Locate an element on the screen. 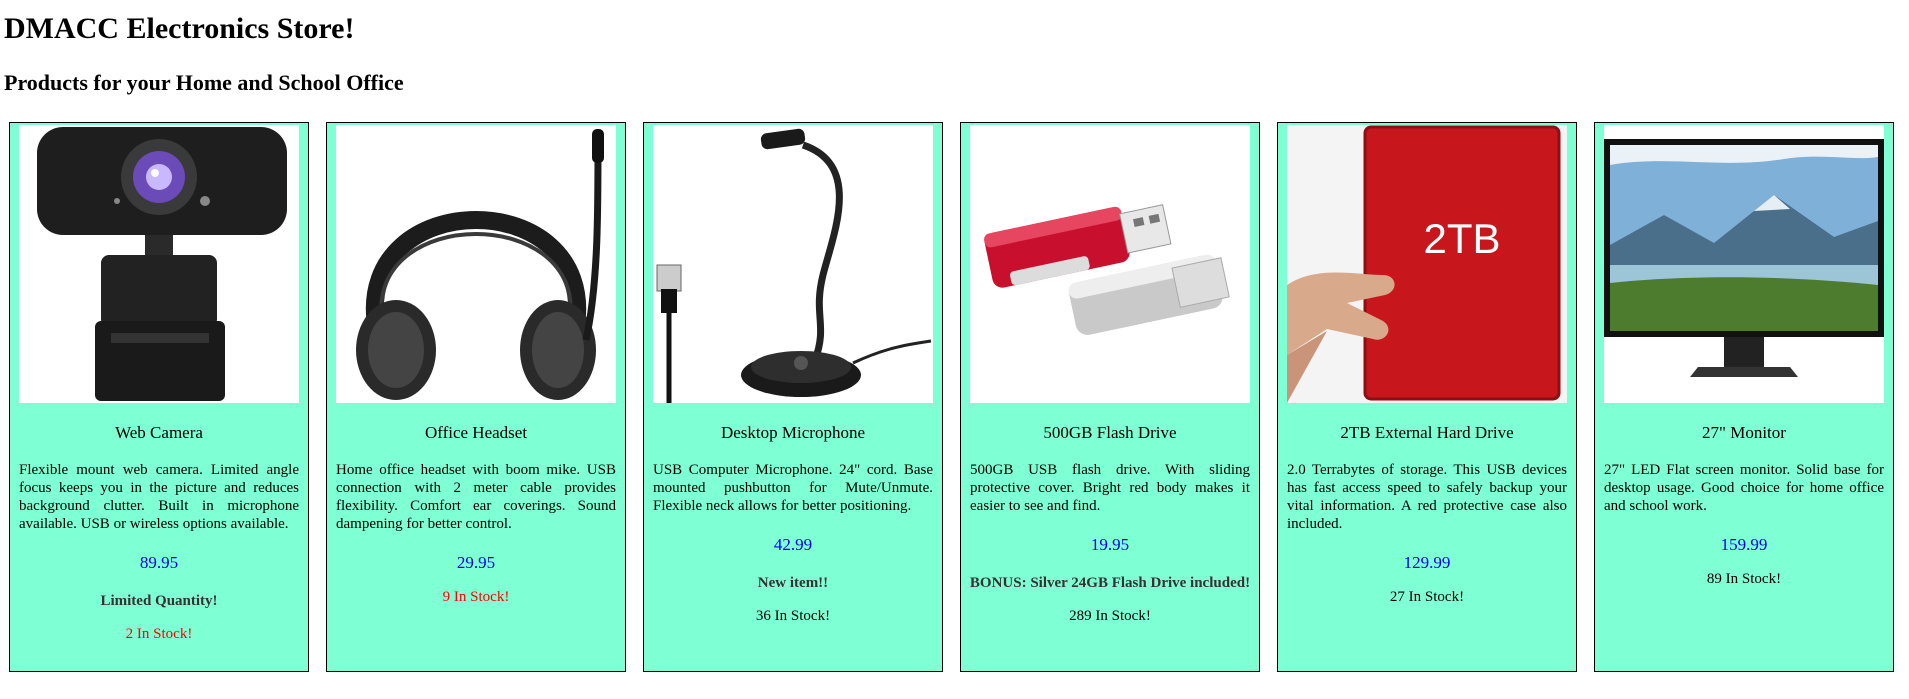 The height and width of the screenshot is (699, 1909). product-name: Office Headset is located at coordinates (476, 432).